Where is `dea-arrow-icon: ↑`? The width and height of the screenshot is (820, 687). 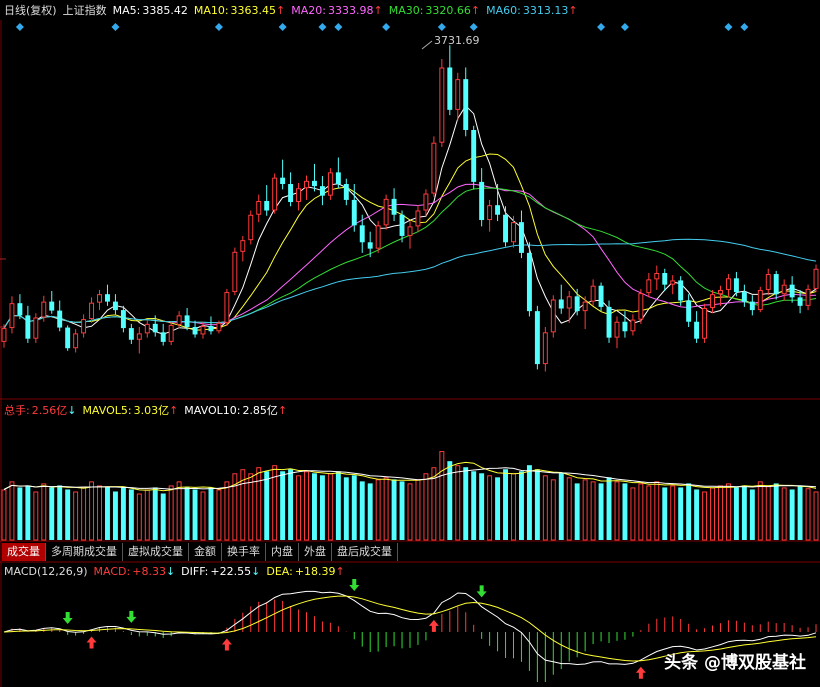 dea-arrow-icon: ↑ is located at coordinates (340, 571).